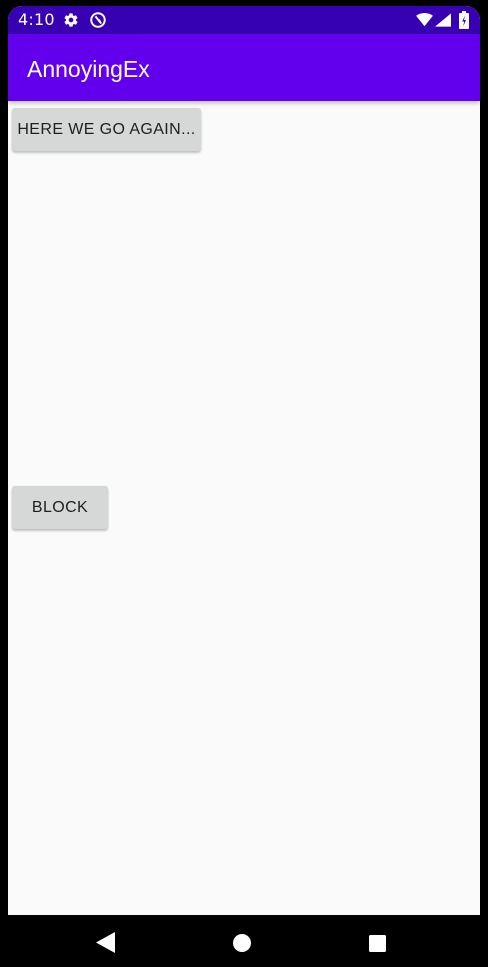  I want to click on block-button: BLOCK, so click(60, 507).